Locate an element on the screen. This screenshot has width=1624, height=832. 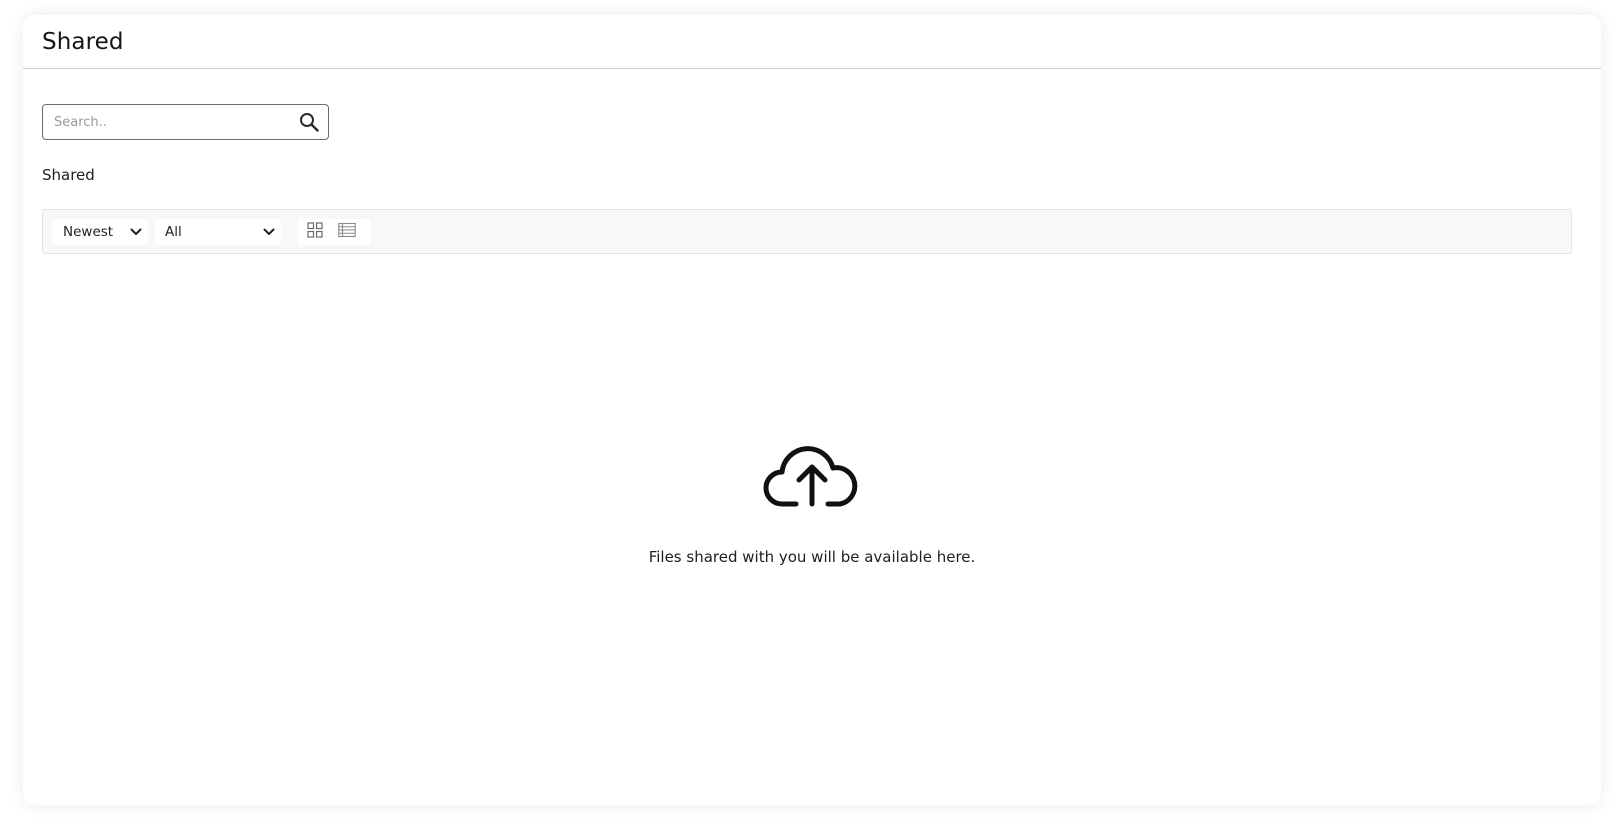
list-icon is located at coordinates (347, 232).